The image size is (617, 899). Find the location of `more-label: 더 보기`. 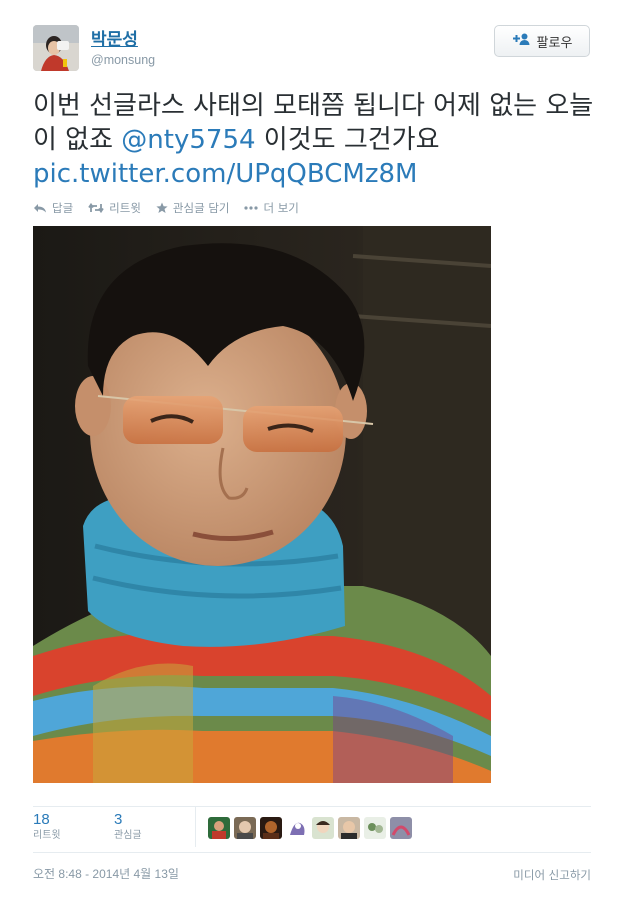

more-label: 더 보기 is located at coordinates (281, 208).